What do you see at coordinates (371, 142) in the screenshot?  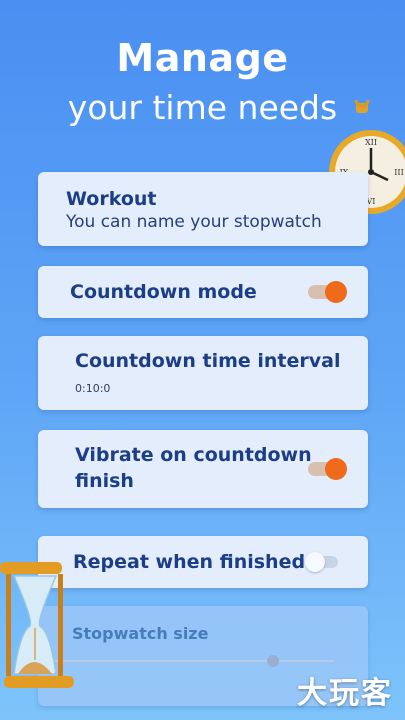 I see `svg-text: XII` at bounding box center [371, 142].